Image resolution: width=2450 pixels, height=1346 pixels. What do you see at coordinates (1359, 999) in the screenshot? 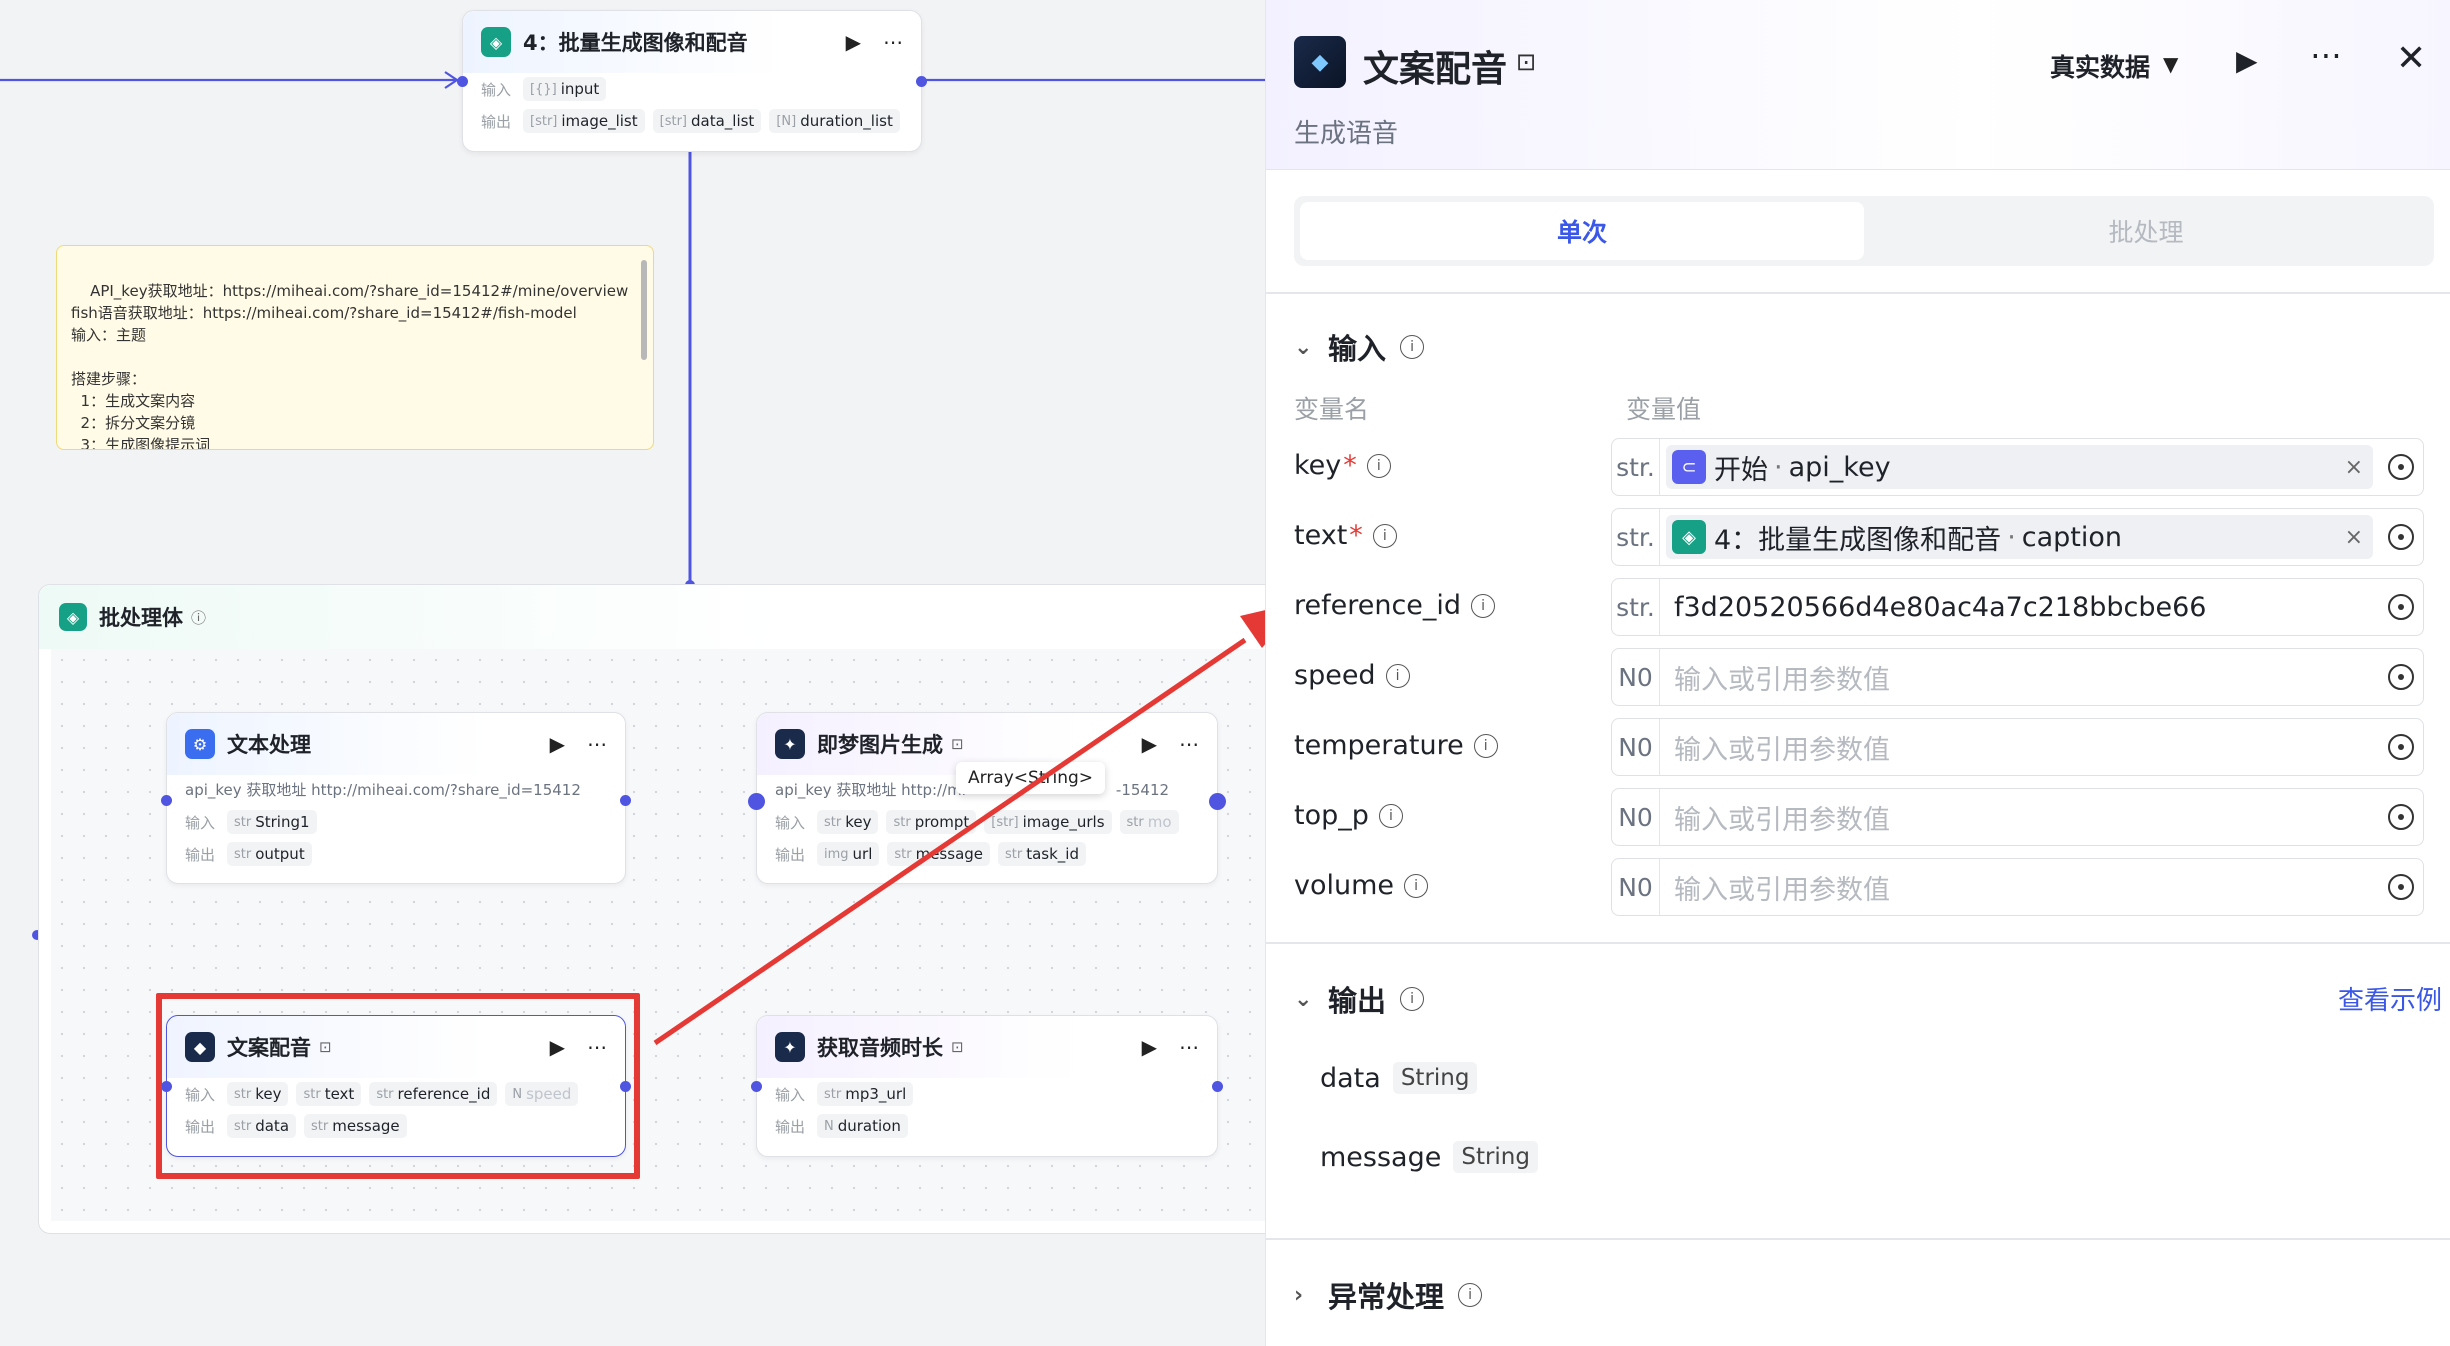
I see `output-section-header: ⌄ 输出 i` at bounding box center [1359, 999].